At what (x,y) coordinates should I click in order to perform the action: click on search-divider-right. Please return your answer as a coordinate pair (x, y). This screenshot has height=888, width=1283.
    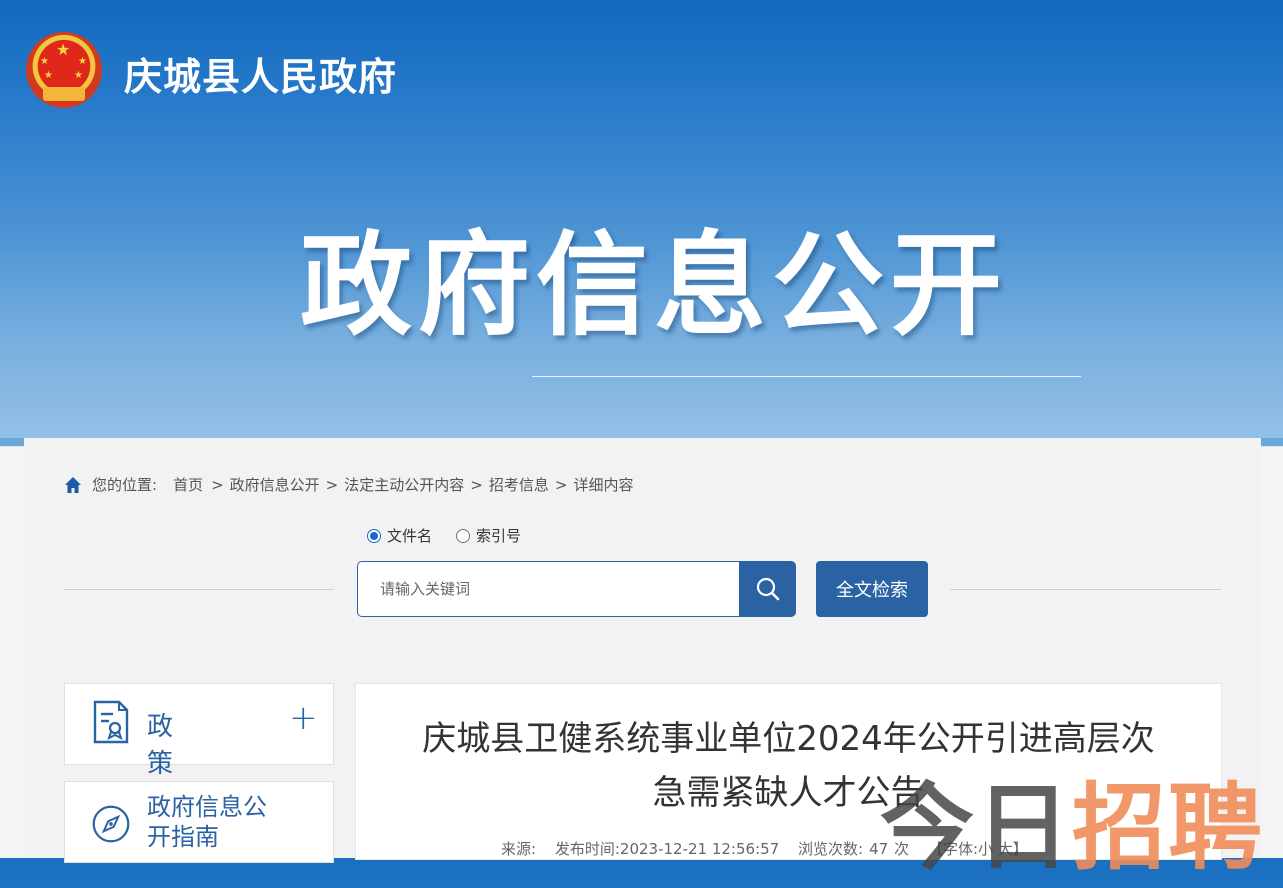
    Looking at the image, I should click on (1085, 589).